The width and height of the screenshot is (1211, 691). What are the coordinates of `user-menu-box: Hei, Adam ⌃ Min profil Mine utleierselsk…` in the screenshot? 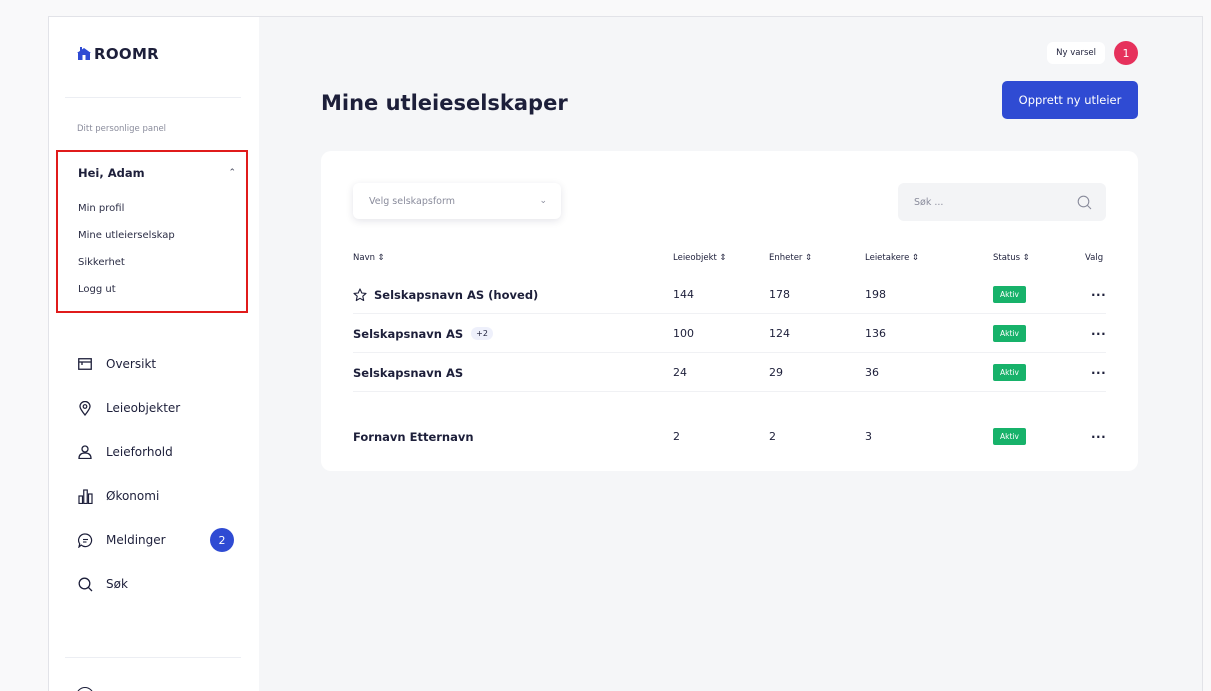 It's located at (152, 231).